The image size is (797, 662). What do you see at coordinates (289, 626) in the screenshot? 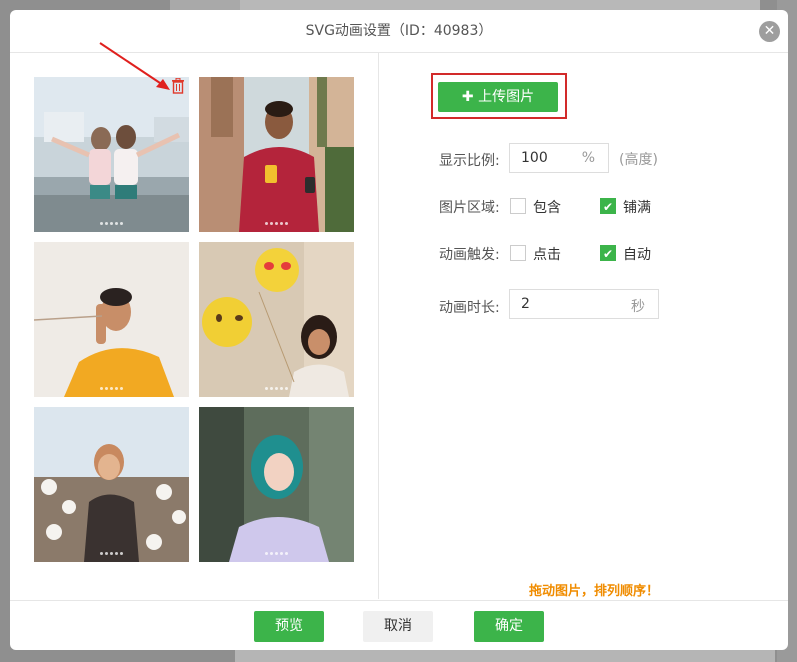
I see `preview-button: 预览` at bounding box center [289, 626].